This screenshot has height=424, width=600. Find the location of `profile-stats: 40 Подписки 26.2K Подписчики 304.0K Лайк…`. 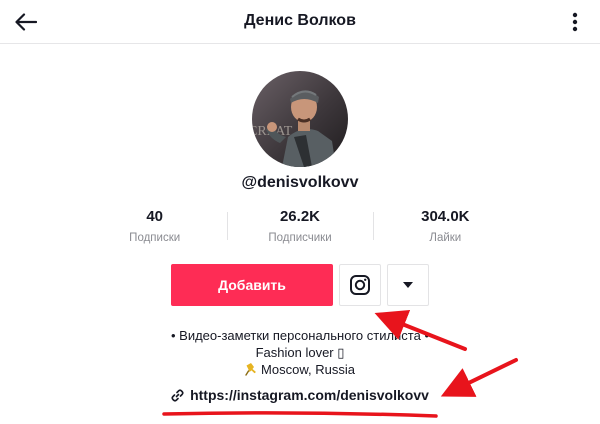

profile-stats: 40 Подписки 26.2K Подписчики 304.0K Лайк… is located at coordinates (300, 228).